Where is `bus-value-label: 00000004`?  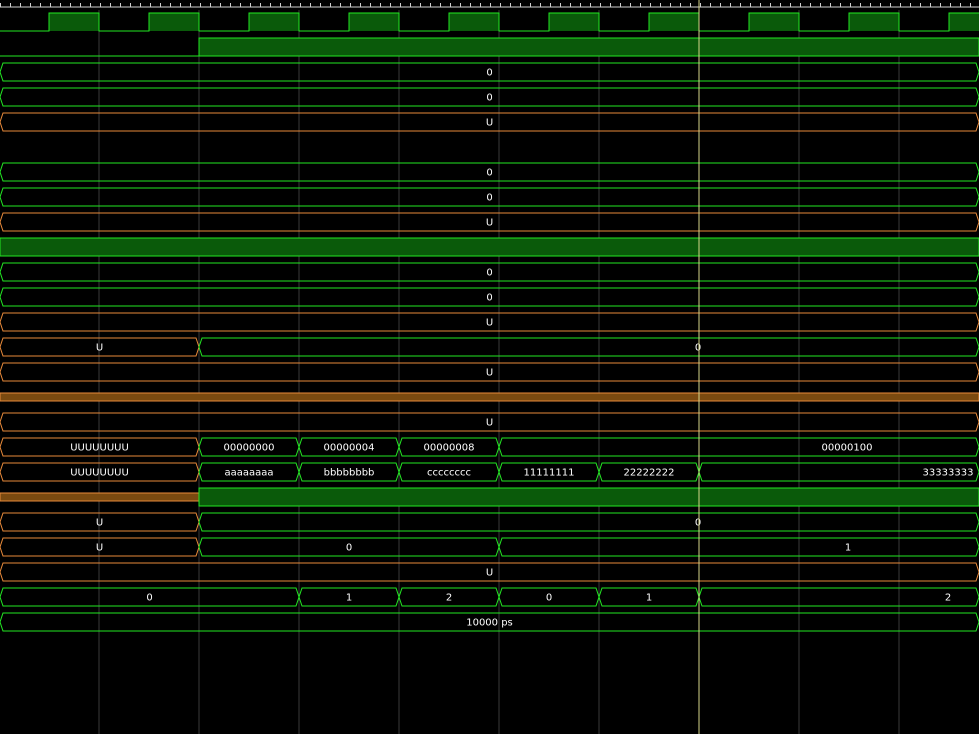 bus-value-label: 00000004 is located at coordinates (349, 448).